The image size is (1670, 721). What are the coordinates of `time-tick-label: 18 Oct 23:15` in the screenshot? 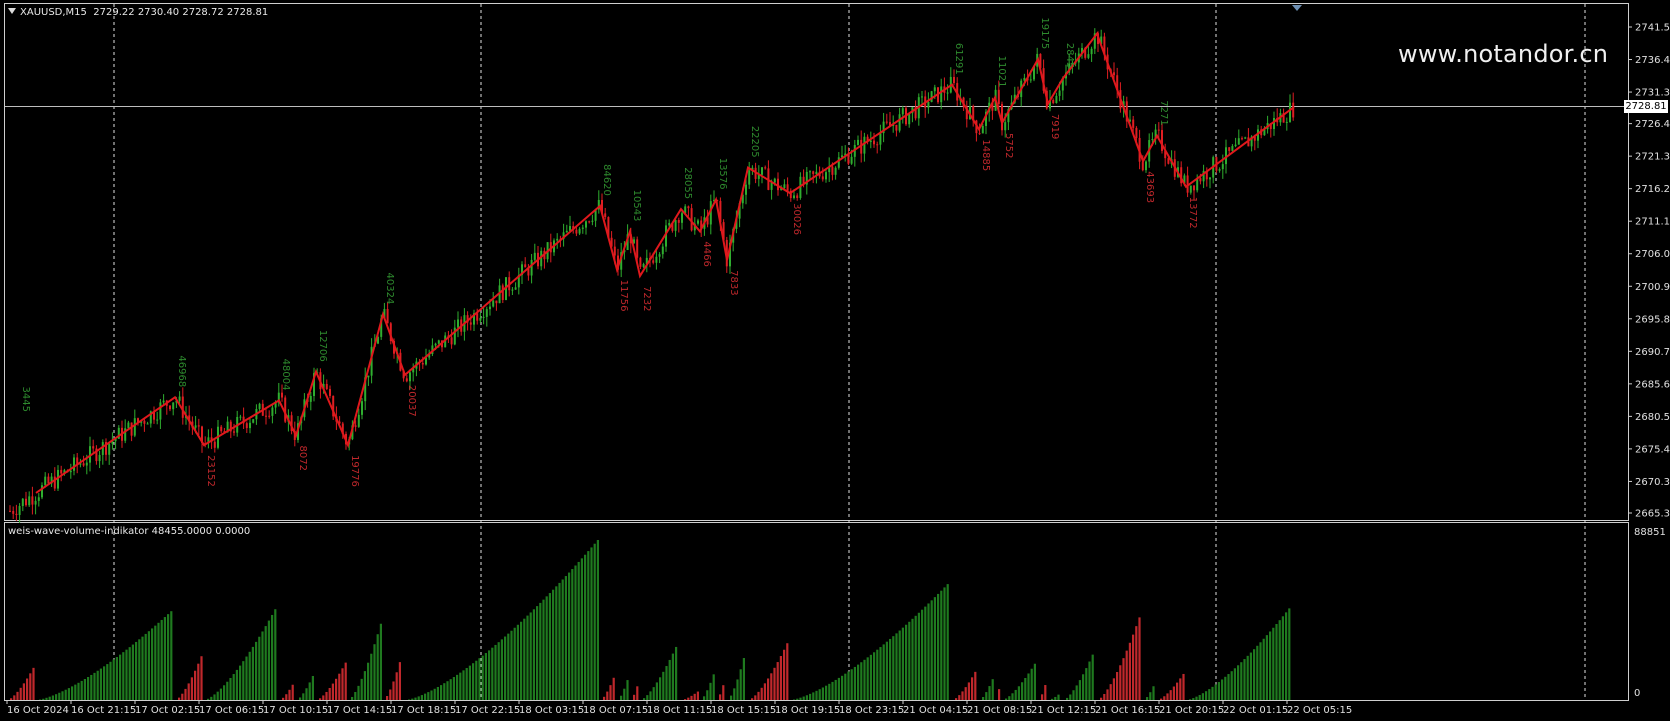 It's located at (871, 710).